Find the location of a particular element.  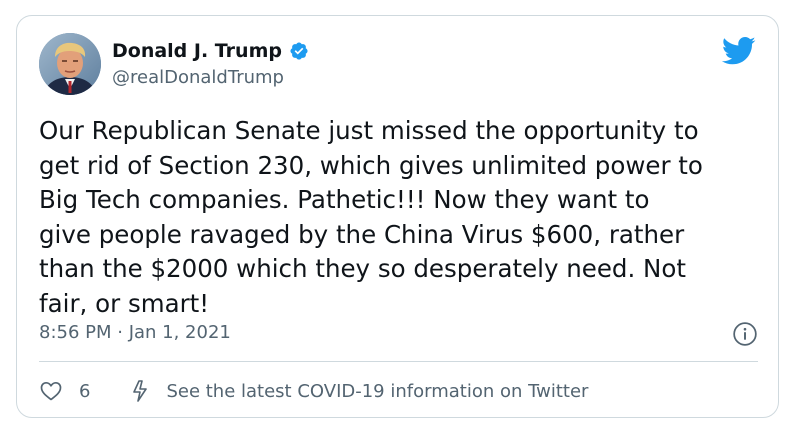

tweet-timestamp: 8:56 PM · Jan 1, 2021 is located at coordinates (400, 333).